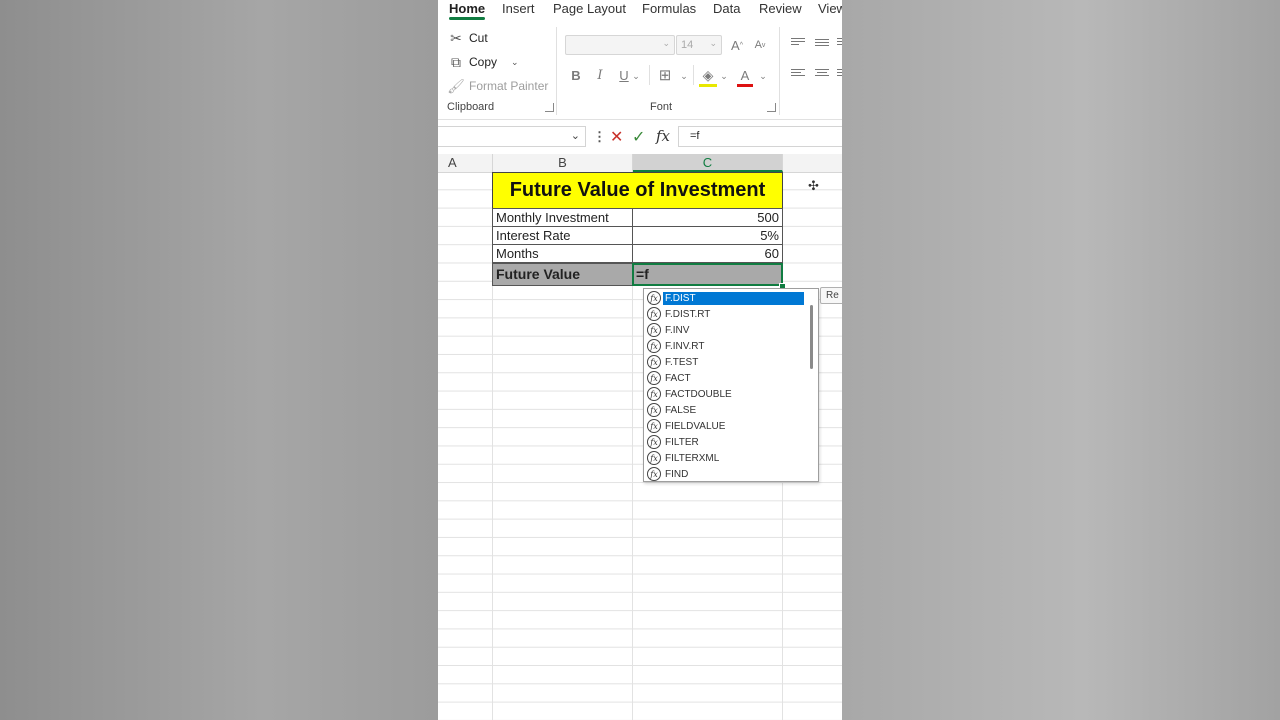 The image size is (1280, 720). I want to click on font-color-icon: A, so click(745, 75).